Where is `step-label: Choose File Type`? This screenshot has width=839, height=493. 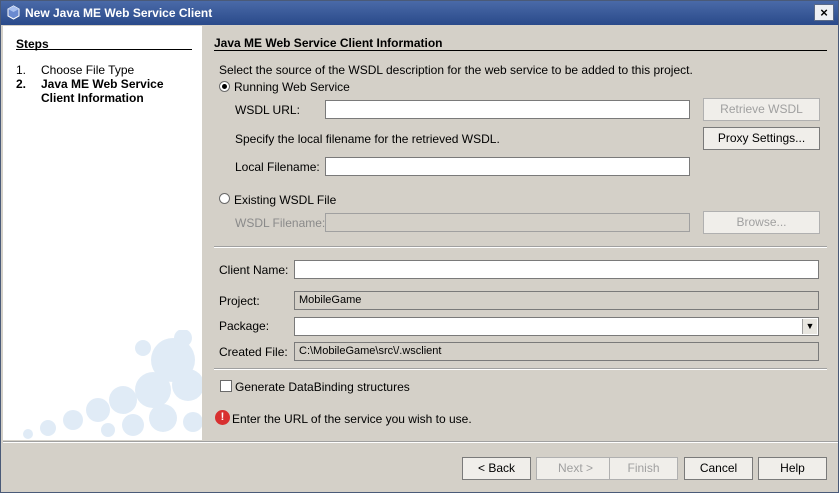 step-label: Choose File Type is located at coordinates (88, 70).